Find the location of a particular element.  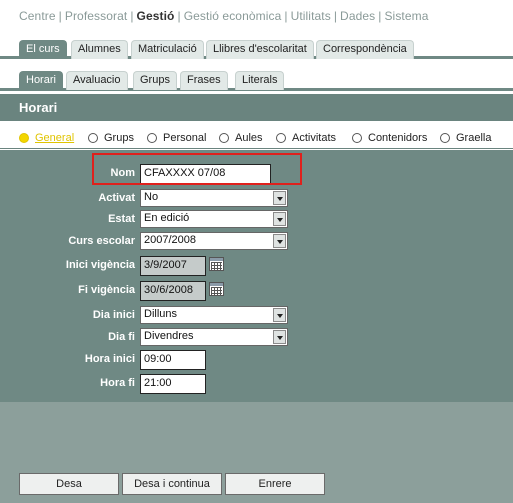

estat-label: Estat is located at coordinates (121, 219).